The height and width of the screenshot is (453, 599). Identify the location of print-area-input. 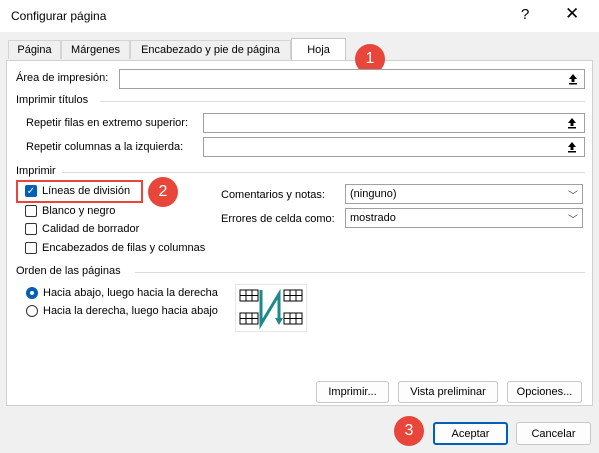
(352, 79).